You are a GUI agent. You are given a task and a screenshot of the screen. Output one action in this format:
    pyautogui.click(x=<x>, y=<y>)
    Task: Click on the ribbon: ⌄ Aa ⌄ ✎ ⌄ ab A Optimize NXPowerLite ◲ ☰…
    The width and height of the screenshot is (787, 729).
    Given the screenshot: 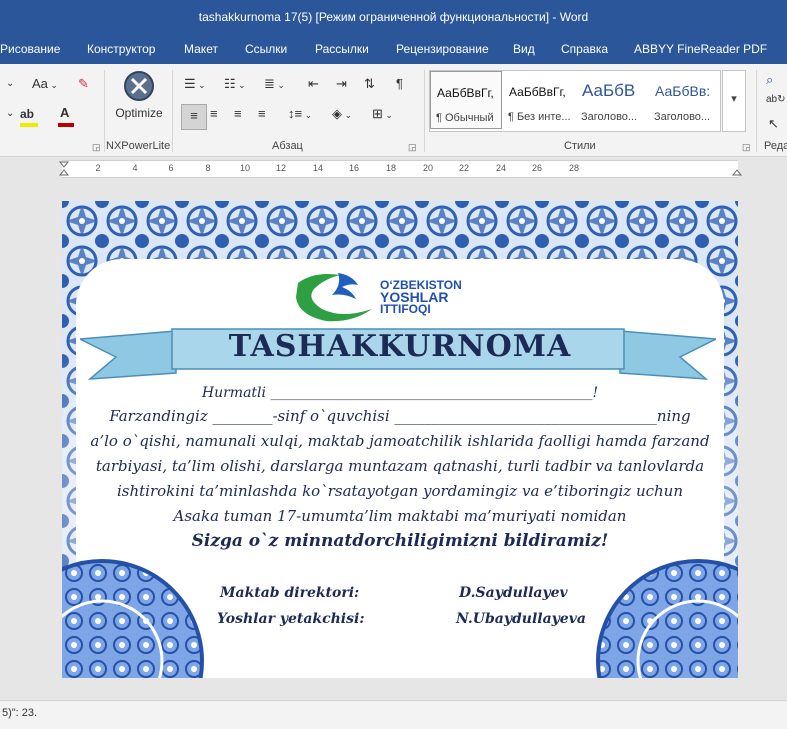 What is the action you would take?
    pyautogui.click(x=393, y=110)
    